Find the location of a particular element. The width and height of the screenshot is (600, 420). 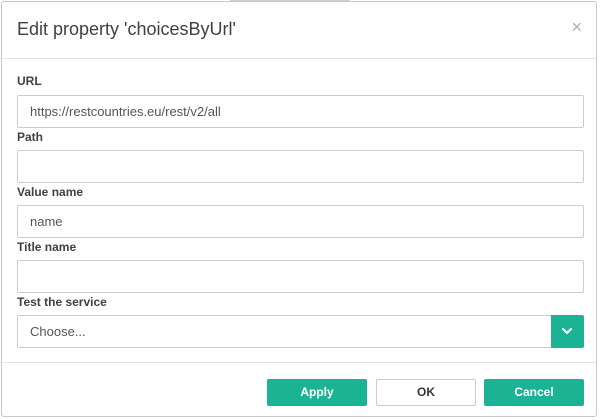

dialog-footer: Apply OK Cancel is located at coordinates (299, 390).